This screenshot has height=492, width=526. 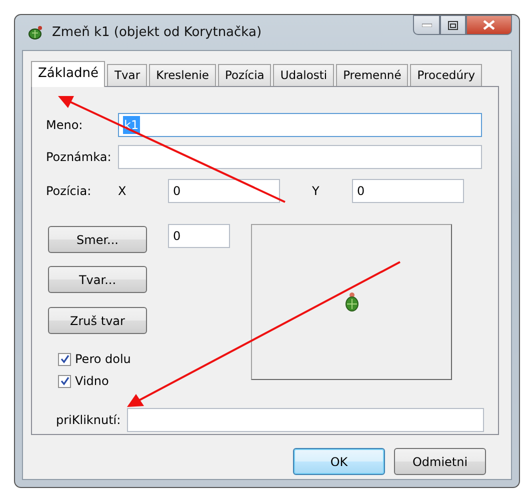 I want to click on maximize-icon, so click(x=453, y=25).